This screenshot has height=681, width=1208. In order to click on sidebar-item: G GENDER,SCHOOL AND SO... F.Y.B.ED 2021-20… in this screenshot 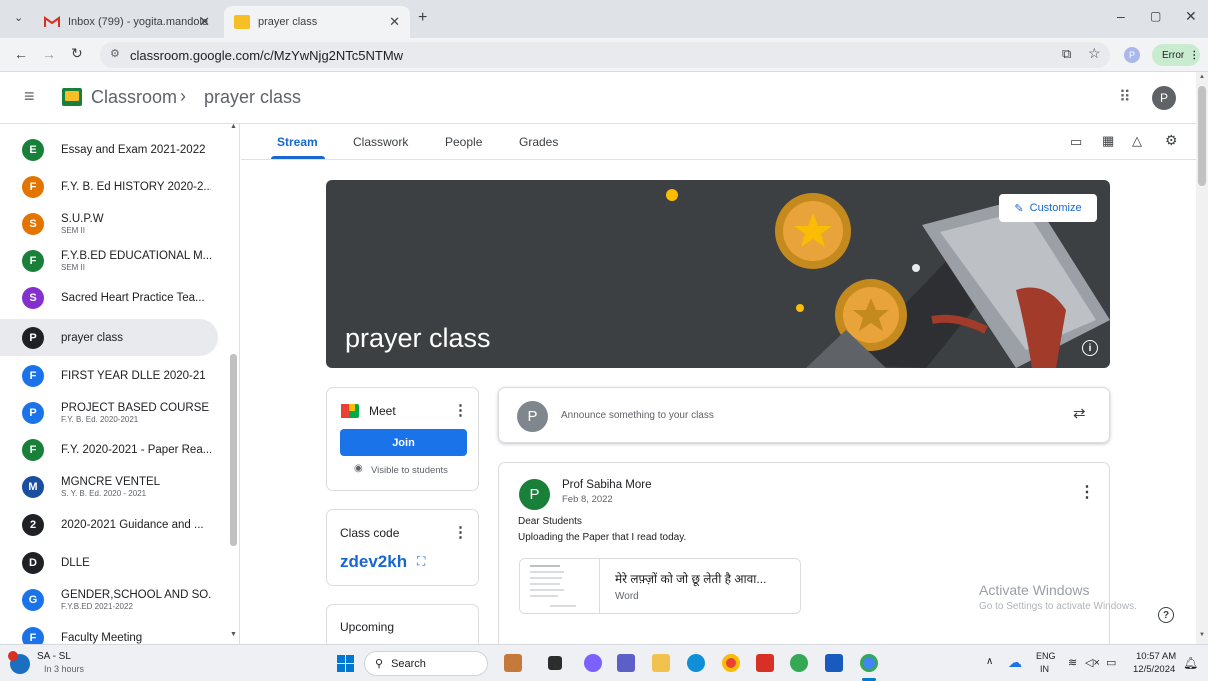, I will do `click(109, 599)`.